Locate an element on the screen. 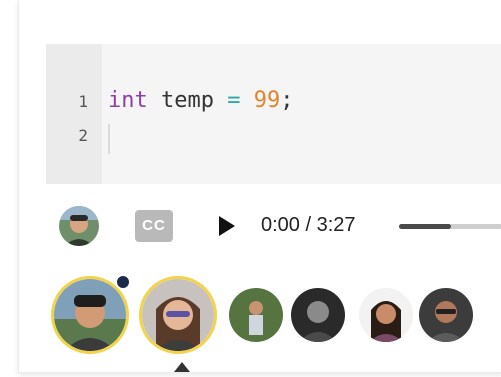 The height and width of the screenshot is (377, 501). active-participant-pointer is located at coordinates (182, 367).